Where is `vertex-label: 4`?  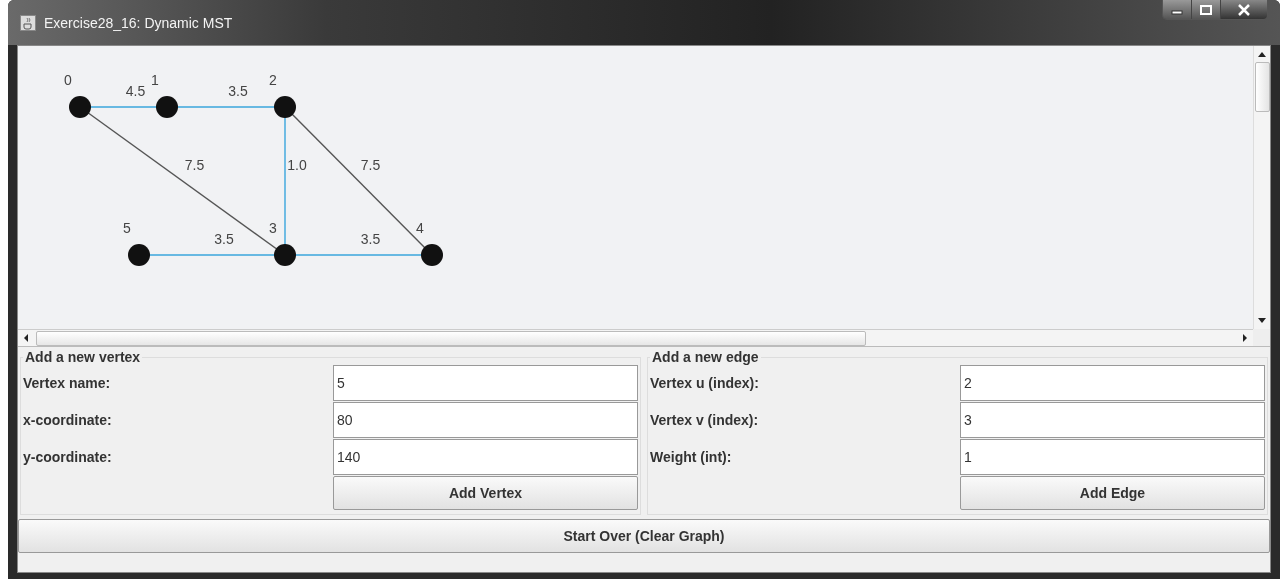 vertex-label: 4 is located at coordinates (420, 228).